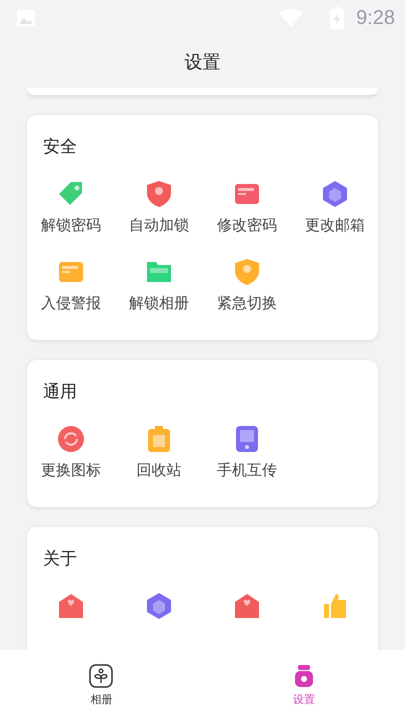 The height and width of the screenshot is (720, 405). Describe the element at coordinates (159, 470) in the screenshot. I see `setting-label: 回收站` at that location.